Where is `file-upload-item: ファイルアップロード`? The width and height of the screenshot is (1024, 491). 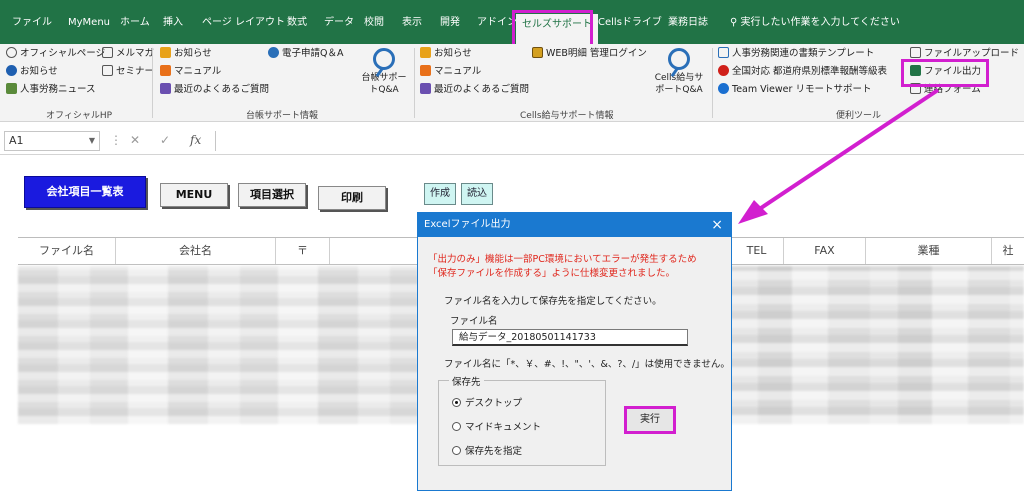
file-upload-item: ファイルアップロード is located at coordinates (964, 54).